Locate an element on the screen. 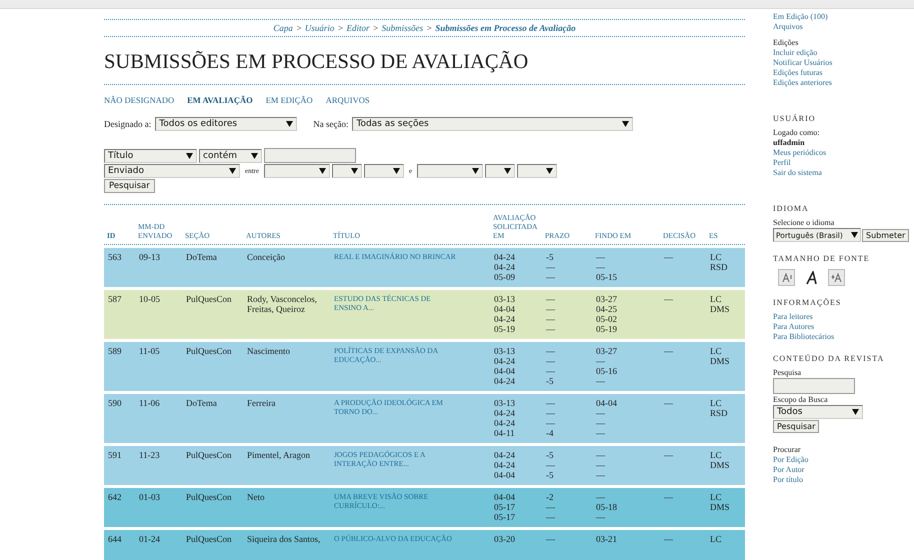  table-cell-text: Conceição is located at coordinates (266, 257).